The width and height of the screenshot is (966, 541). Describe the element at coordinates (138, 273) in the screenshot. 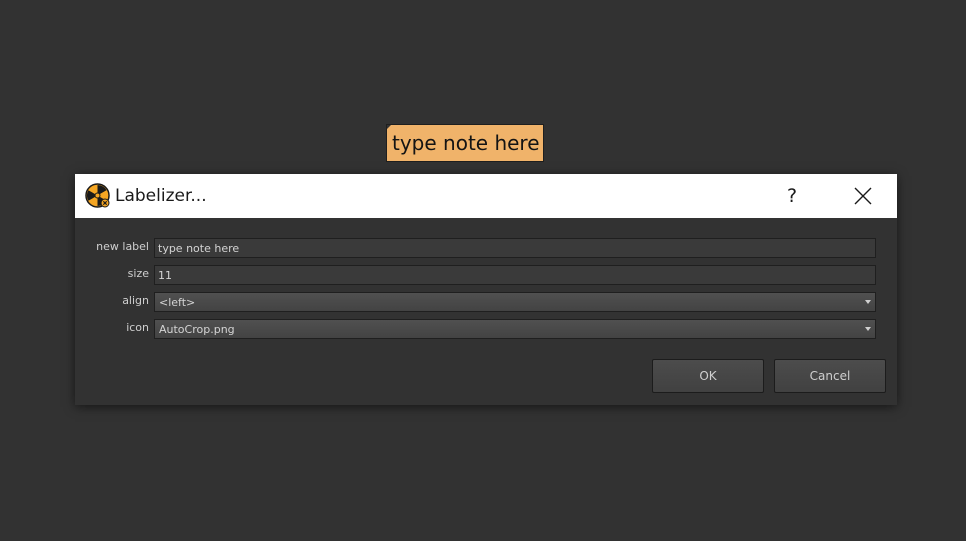

I see `size-label: size` at that location.